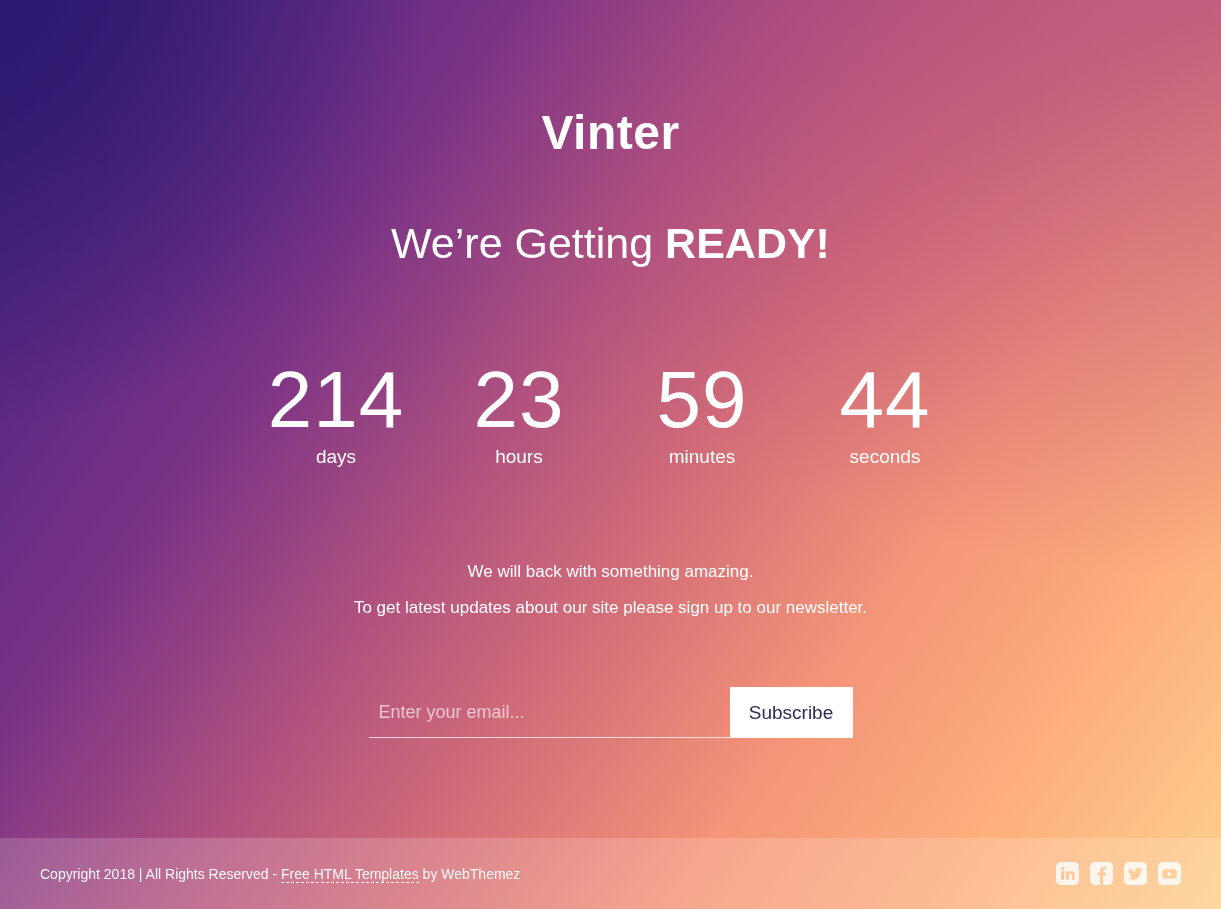 The height and width of the screenshot is (909, 1221). Describe the element at coordinates (702, 457) in the screenshot. I see `countdown-label: minutes` at that location.